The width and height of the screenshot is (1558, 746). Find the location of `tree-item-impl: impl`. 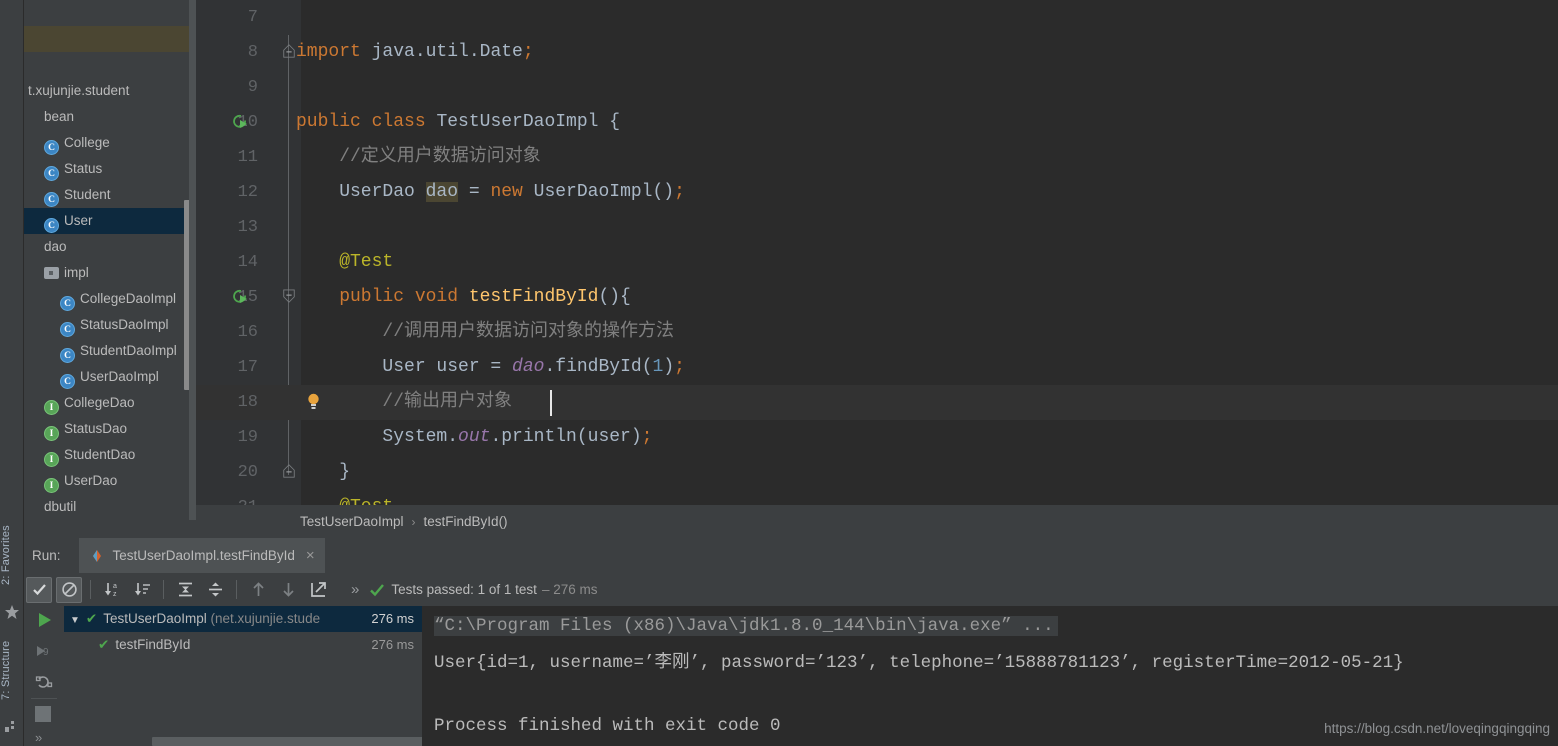

tree-item-impl: impl is located at coordinates (110, 273).